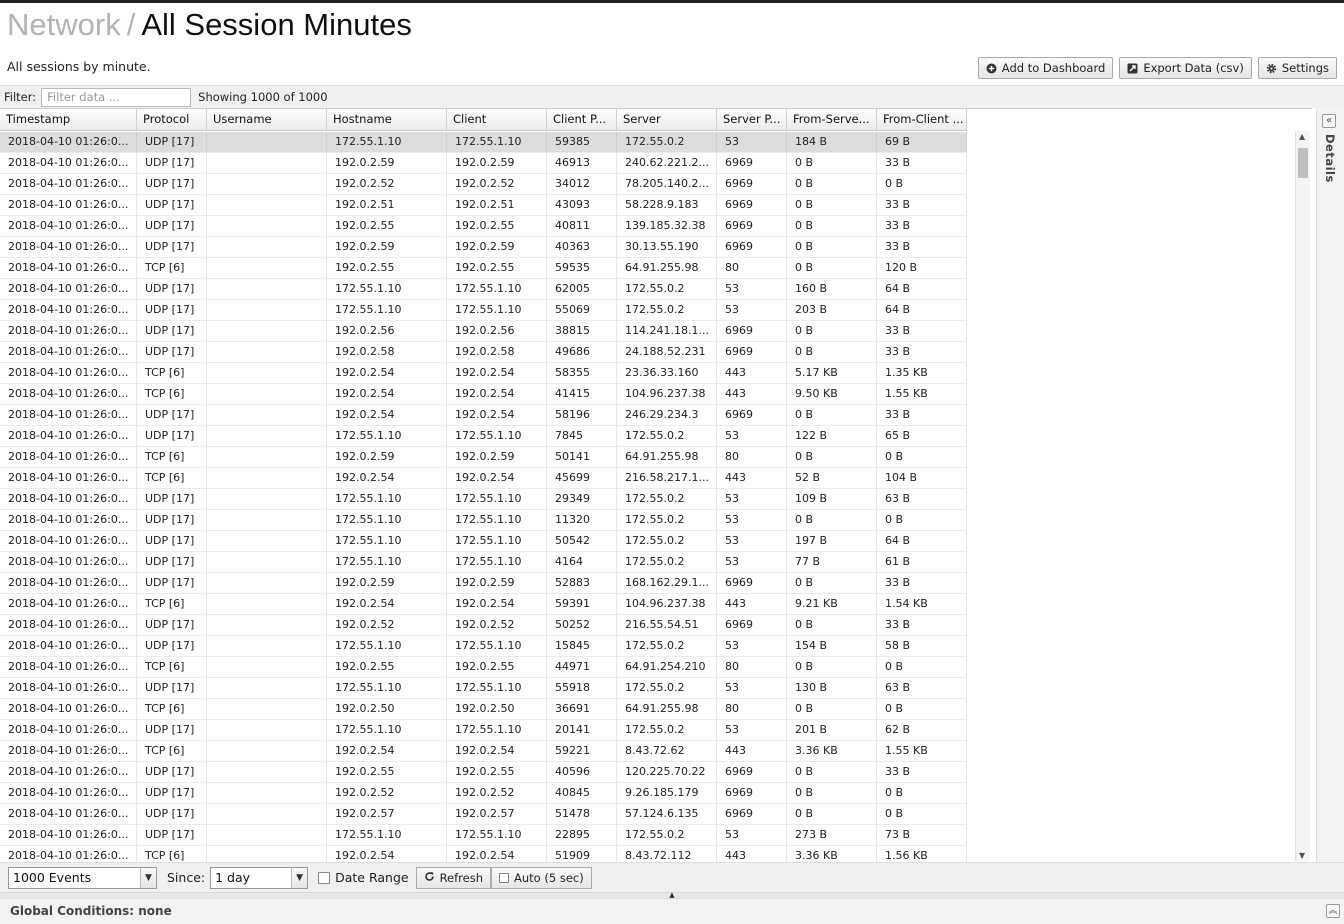 Image resolution: width=1344 pixels, height=924 pixels. Describe the element at coordinates (1045, 68) in the screenshot. I see `add-to-dashboard-button: Add to Dashboard` at that location.